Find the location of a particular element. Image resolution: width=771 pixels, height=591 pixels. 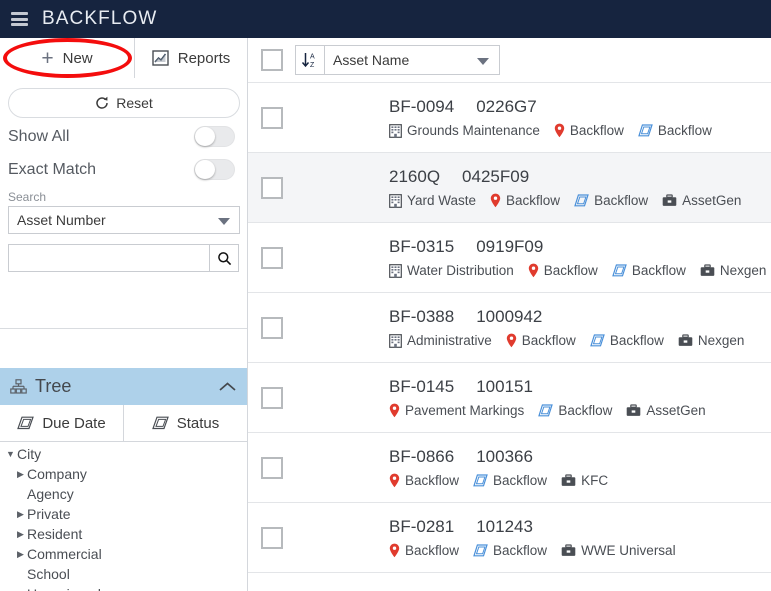

asset-row: BF-0866 100366 Backflow Backflow KFC is located at coordinates (509, 468).